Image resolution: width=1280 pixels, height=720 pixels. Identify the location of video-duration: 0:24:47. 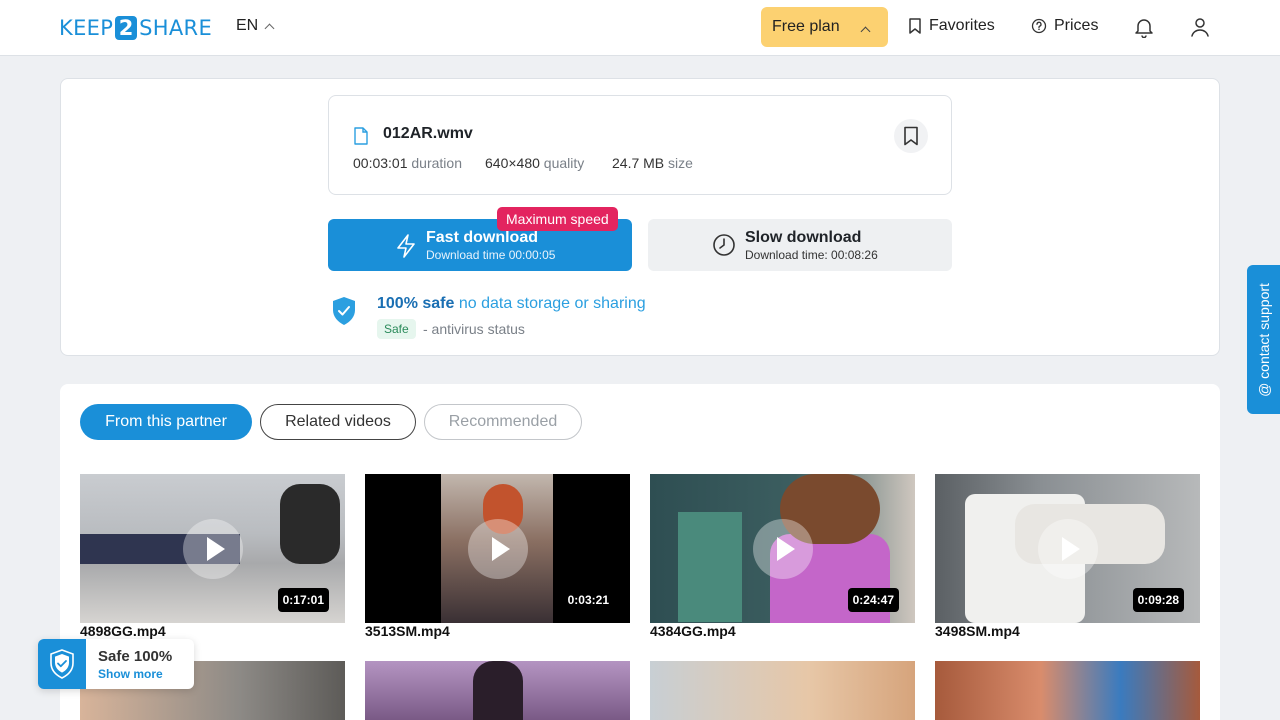
(873, 600).